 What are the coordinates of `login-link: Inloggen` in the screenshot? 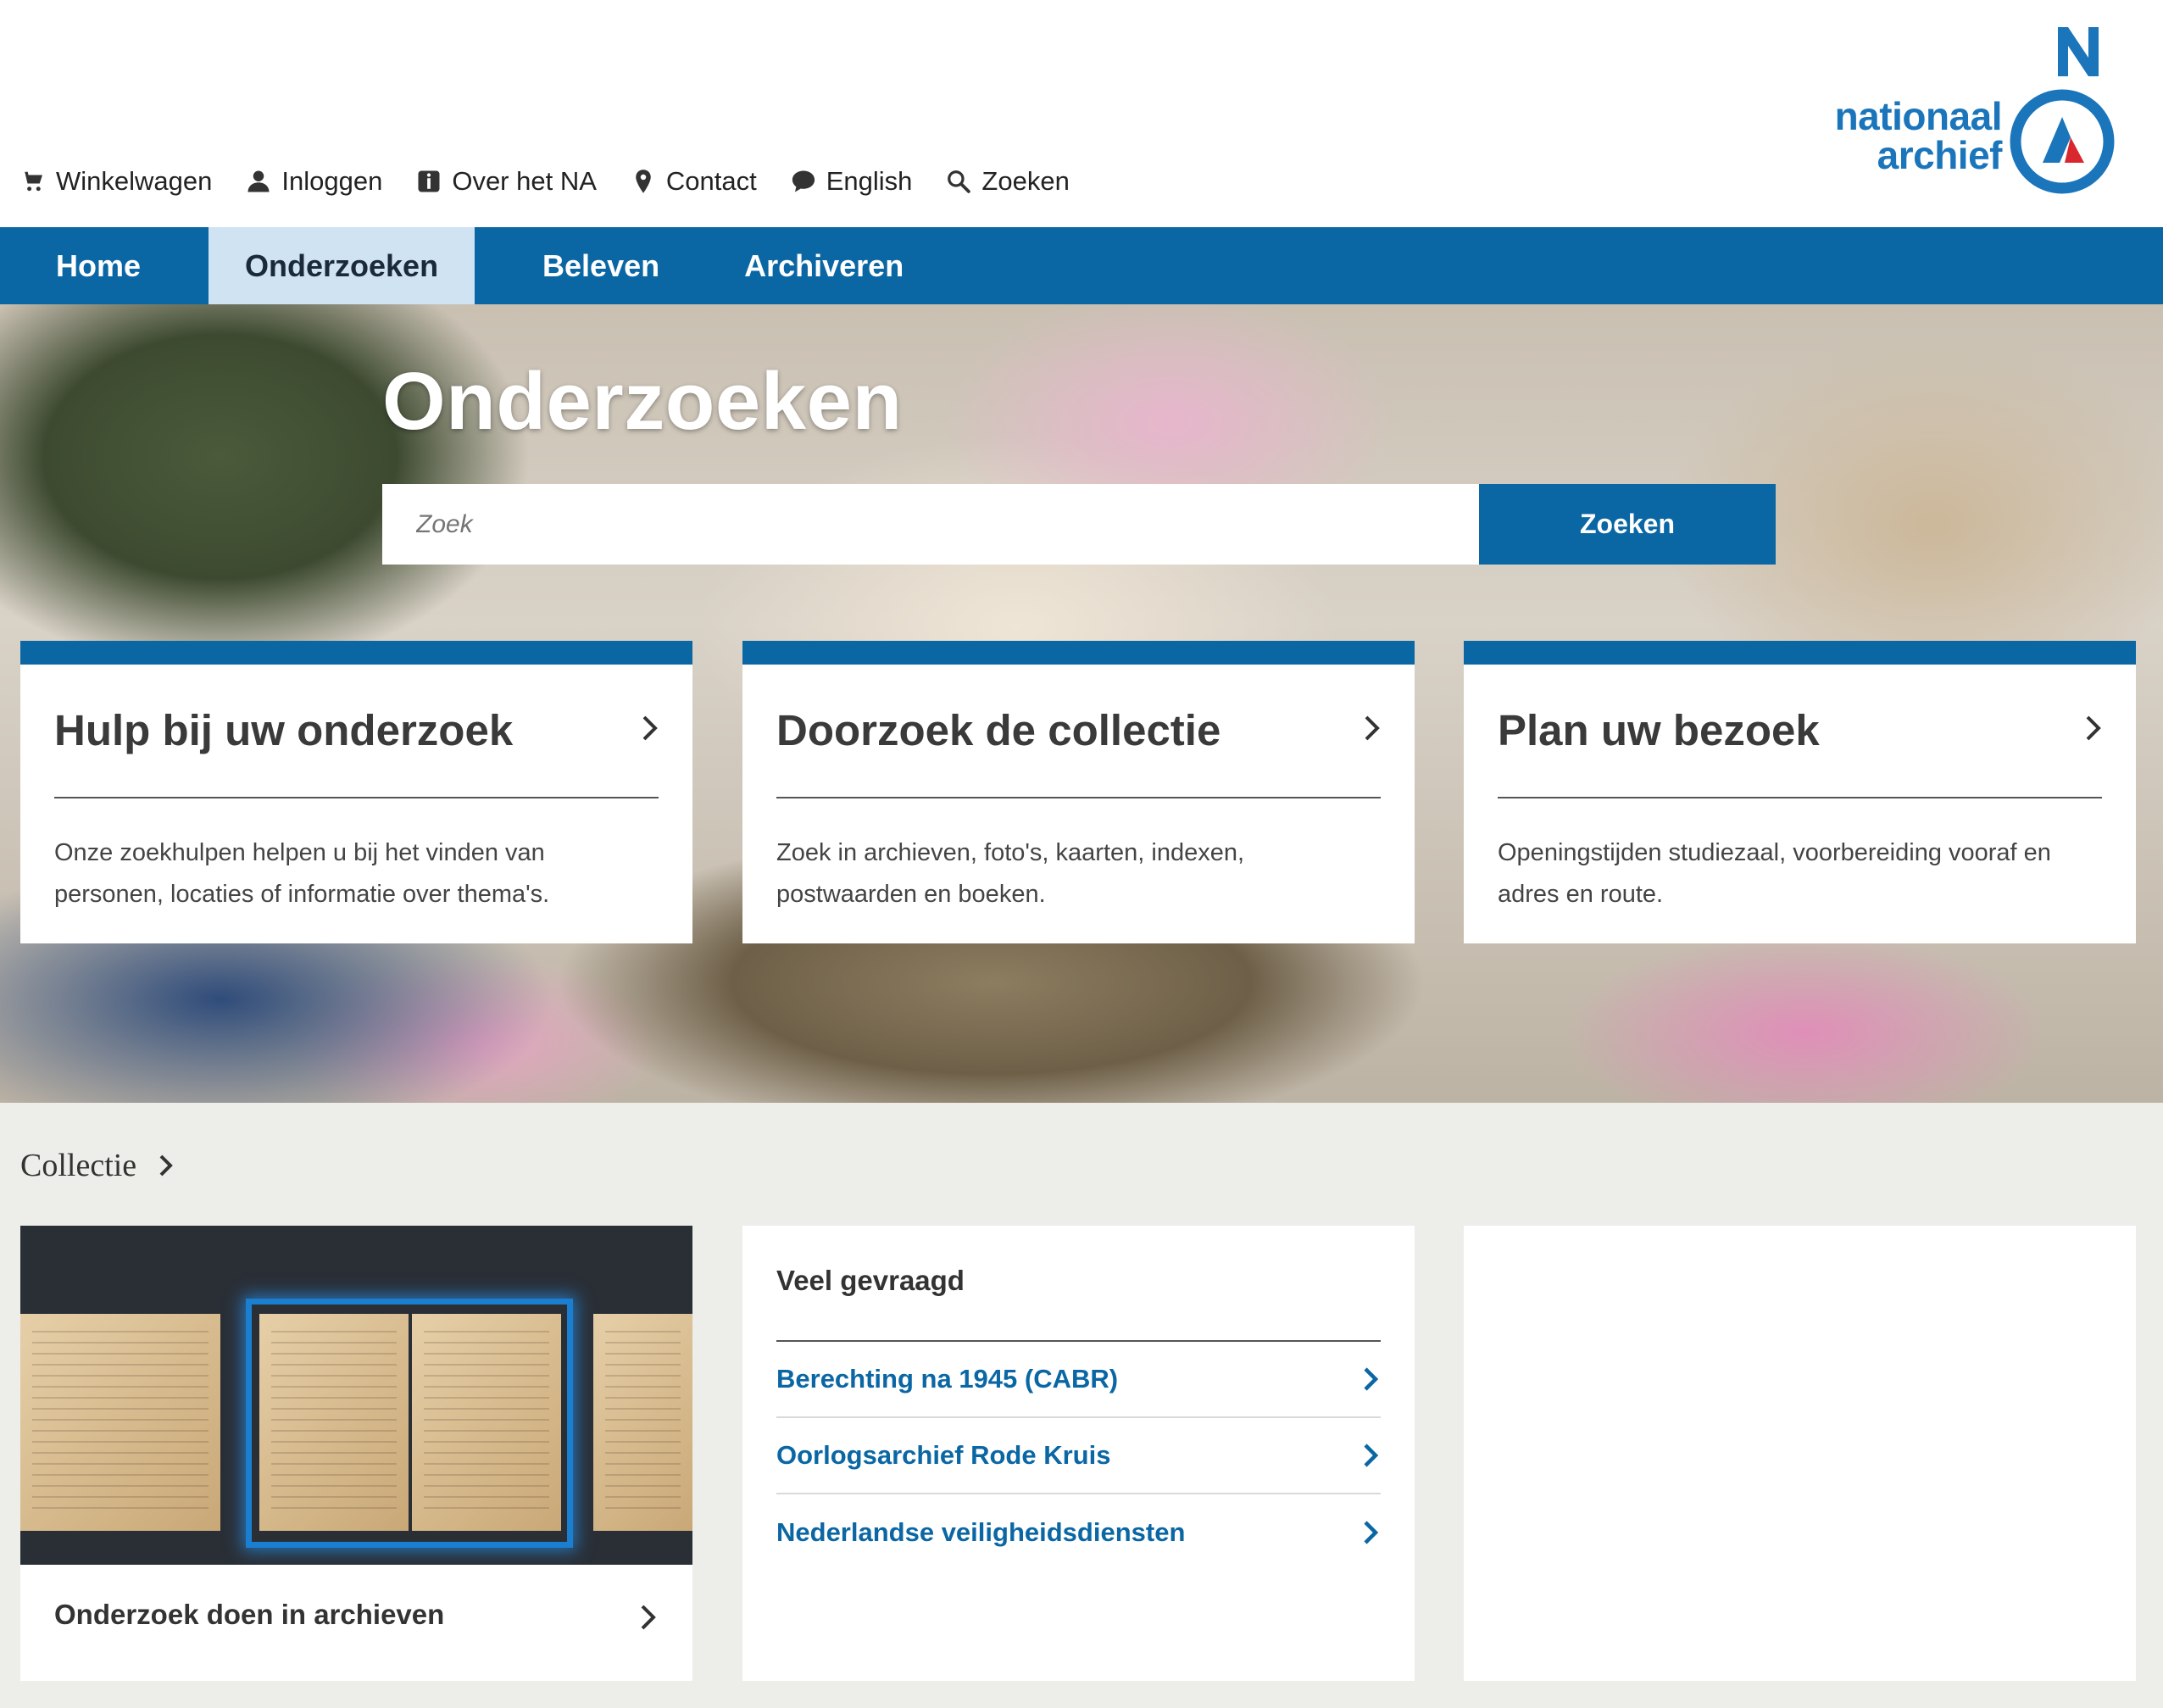 It's located at (314, 181).